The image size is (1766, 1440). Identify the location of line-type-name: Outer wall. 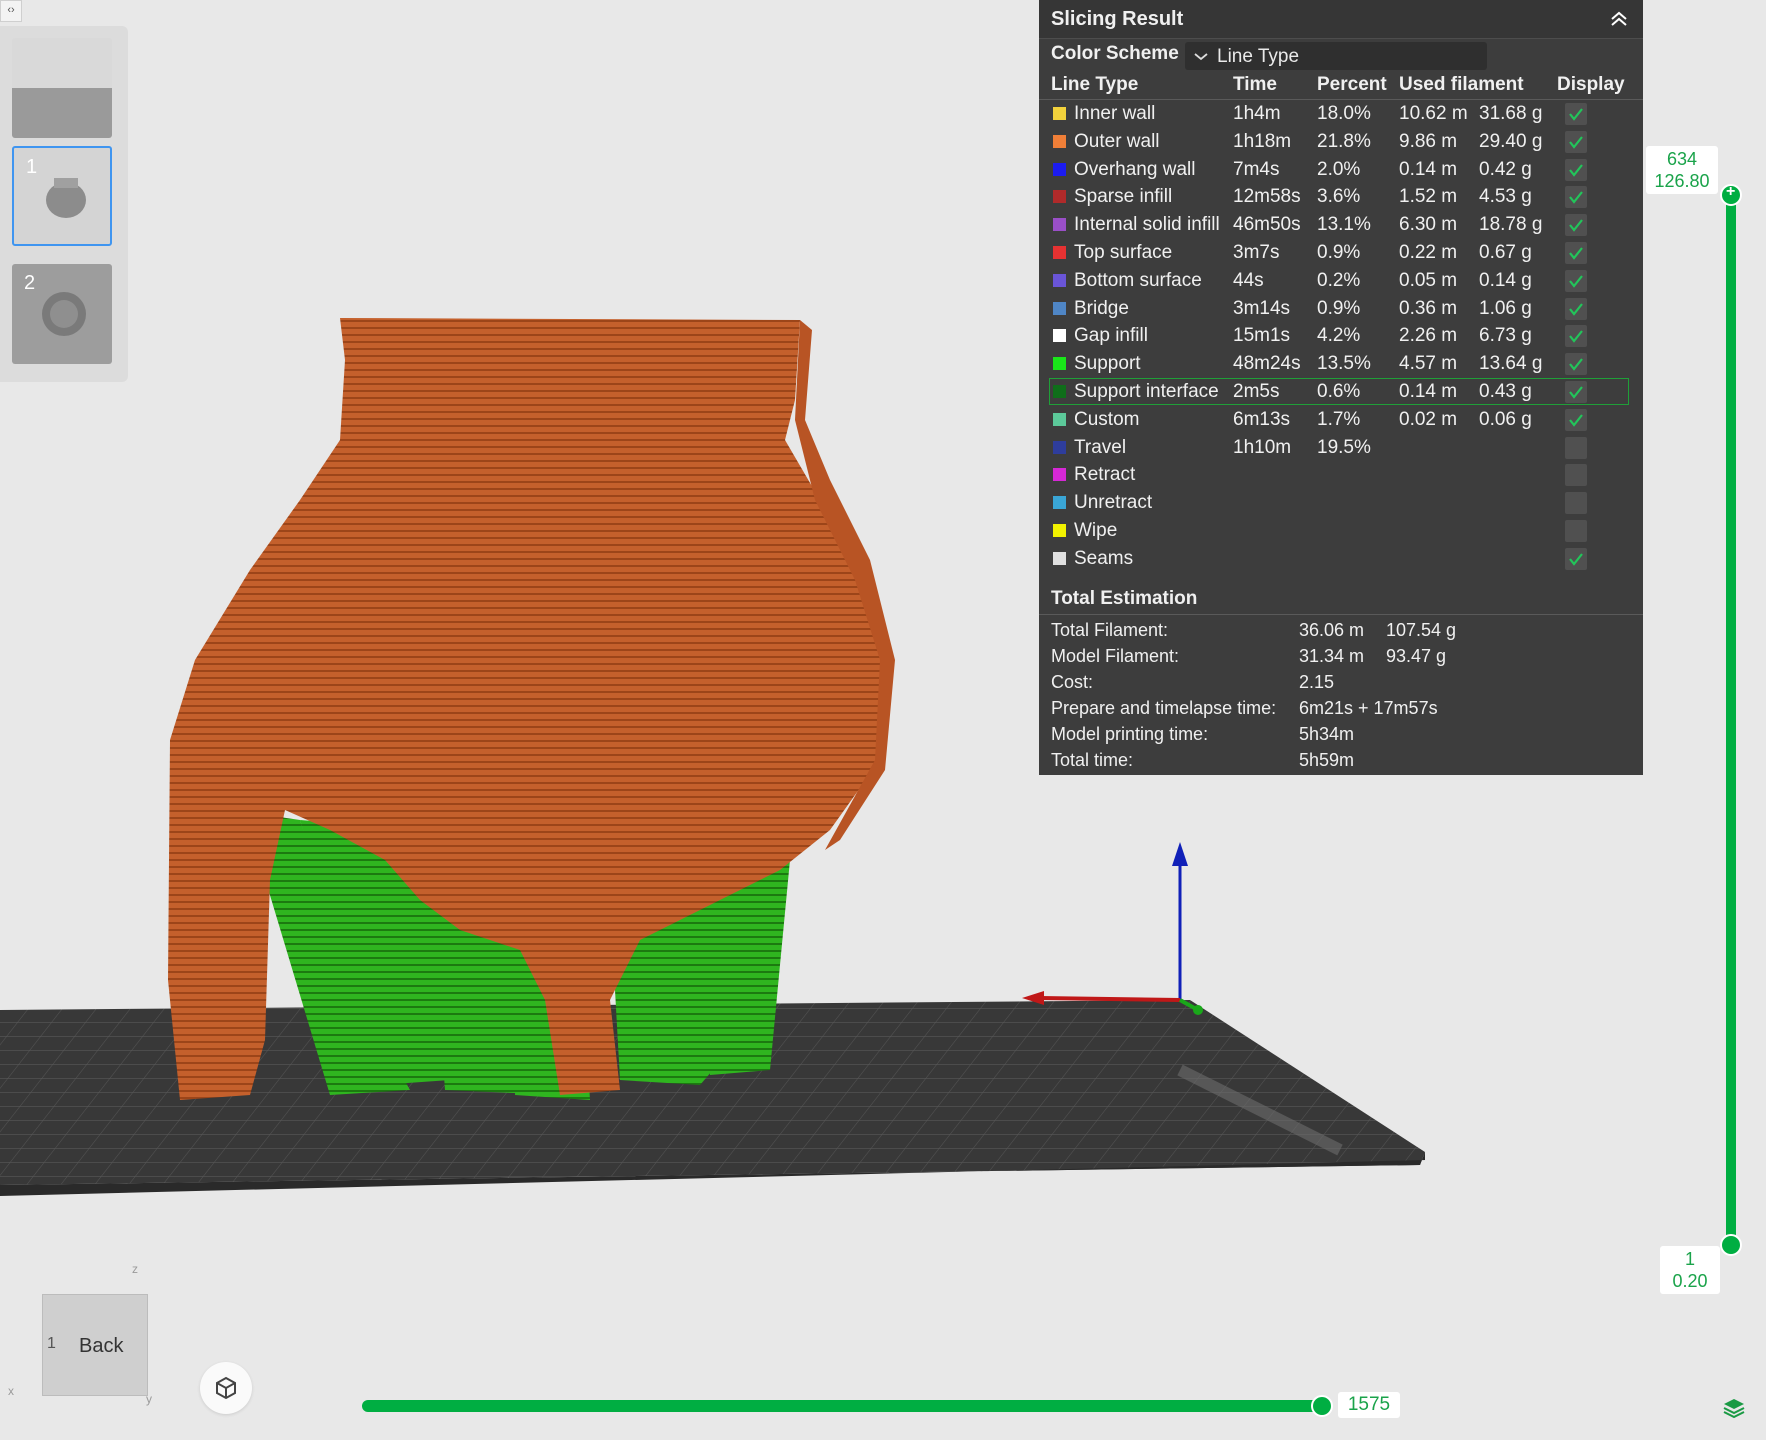
(1117, 141).